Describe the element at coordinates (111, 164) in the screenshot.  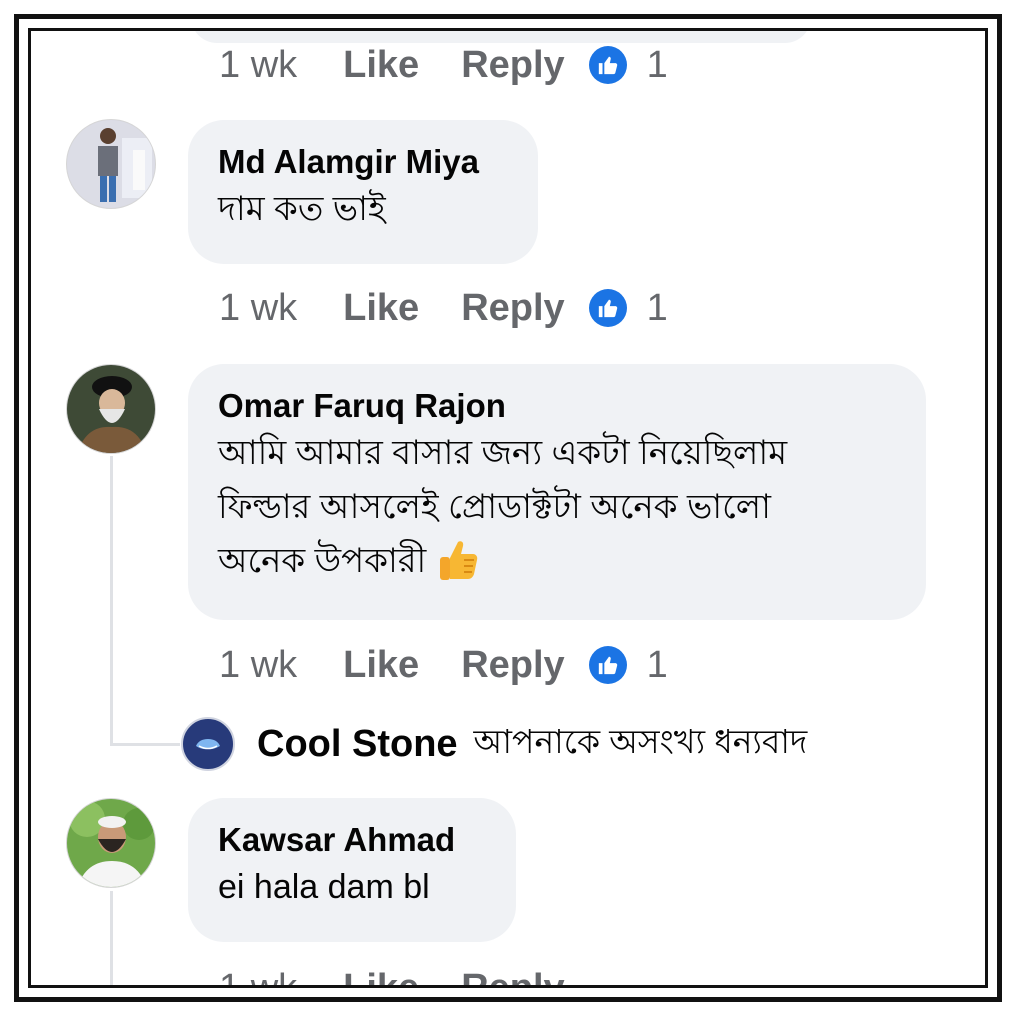
I see `avatar-md-alamgir-miya` at that location.